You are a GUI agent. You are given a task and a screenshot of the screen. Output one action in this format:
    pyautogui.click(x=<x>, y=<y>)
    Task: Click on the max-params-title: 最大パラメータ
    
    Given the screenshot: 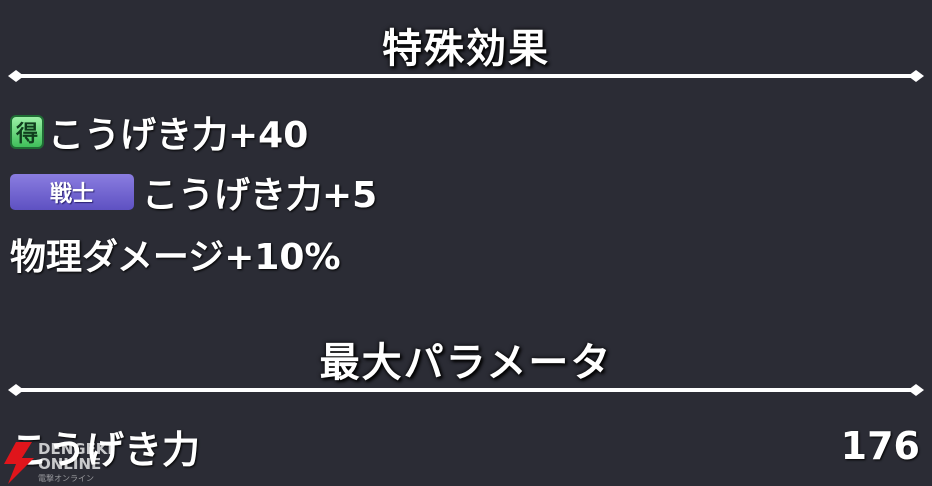 What is the action you would take?
    pyautogui.click(x=466, y=363)
    